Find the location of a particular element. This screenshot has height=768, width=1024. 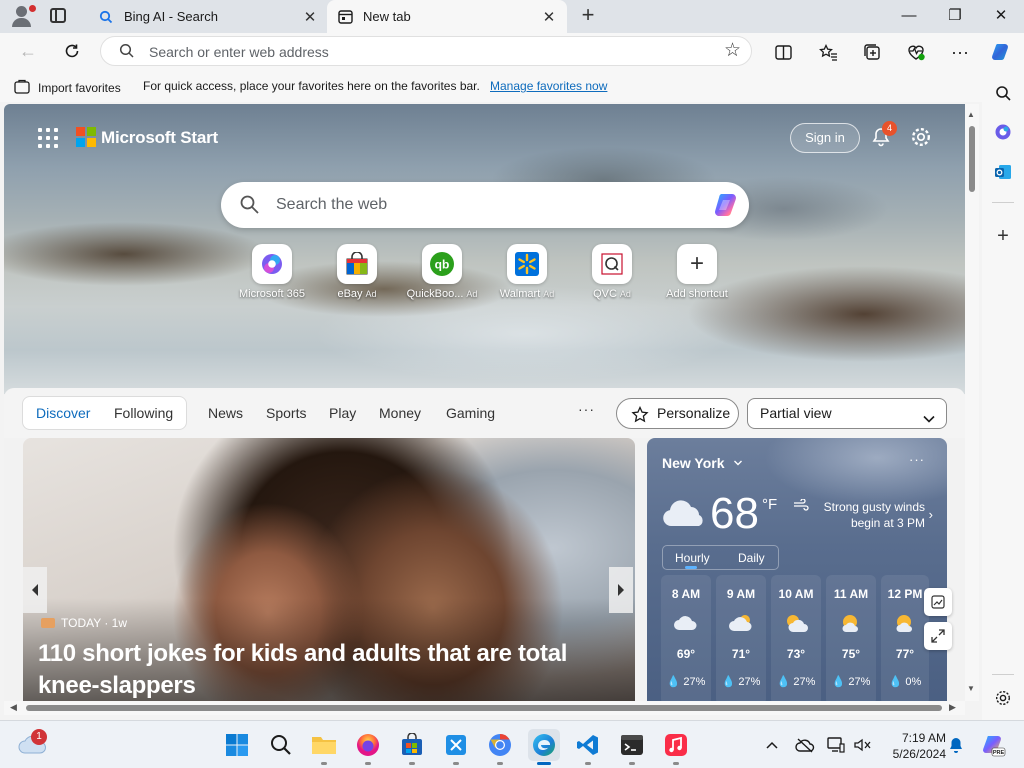

chrome-icon is located at coordinates (500, 747).